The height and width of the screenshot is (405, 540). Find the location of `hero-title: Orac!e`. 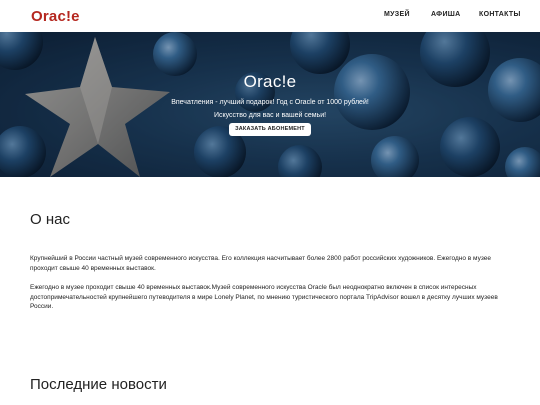

hero-title: Orac!e is located at coordinates (270, 81).